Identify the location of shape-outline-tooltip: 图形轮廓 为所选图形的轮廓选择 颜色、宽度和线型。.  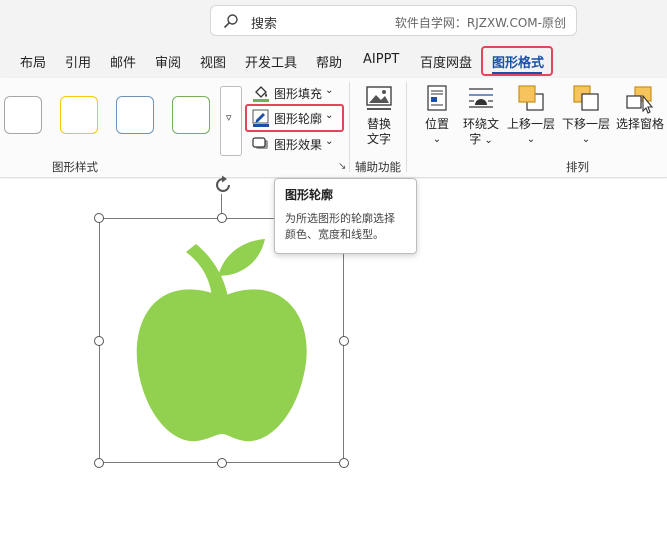
(345, 216).